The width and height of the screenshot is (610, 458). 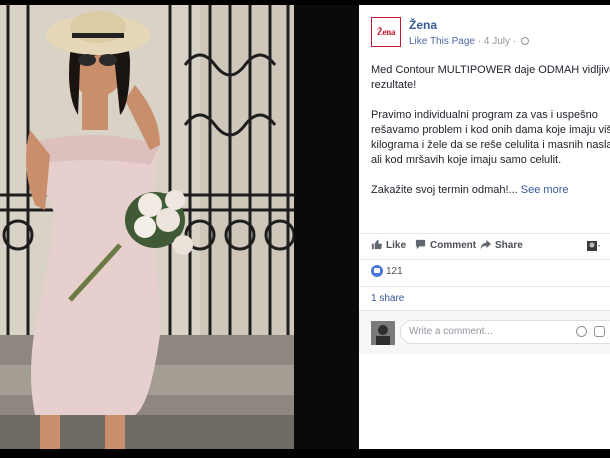 I want to click on page-name-link: Žena, so click(x=423, y=25).